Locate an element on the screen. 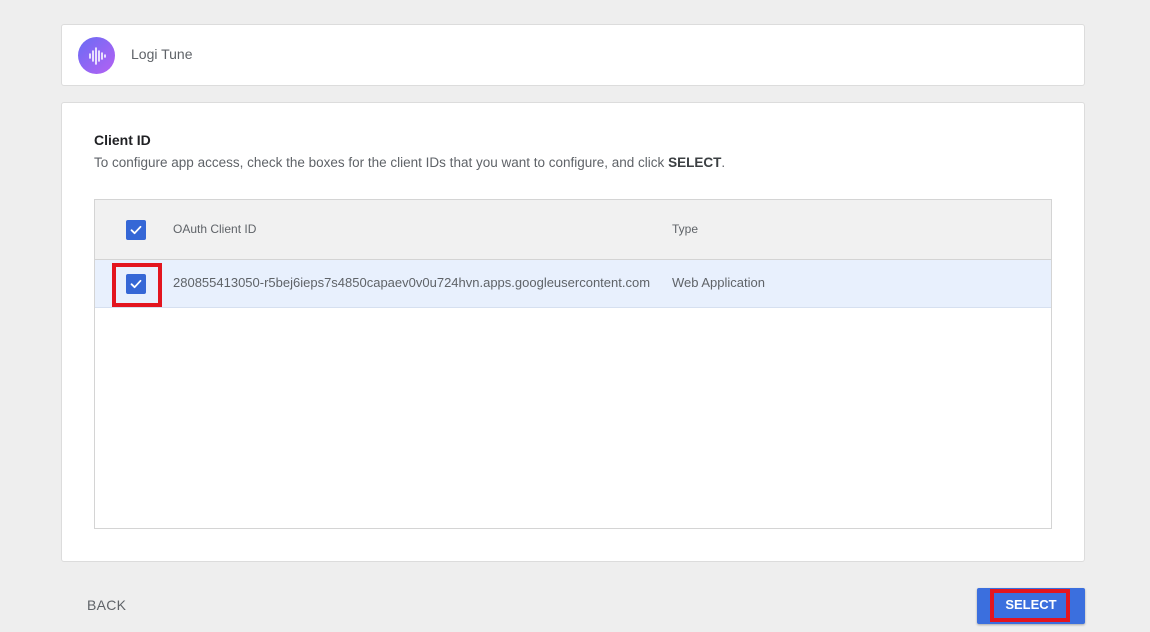 This screenshot has width=1150, height=632. select-button: SELECT is located at coordinates (1031, 606).